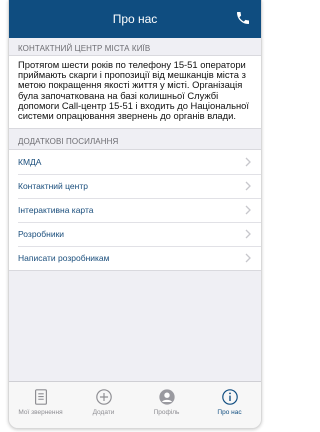  Describe the element at coordinates (103, 412) in the screenshot. I see `tab-label: Додати` at that location.